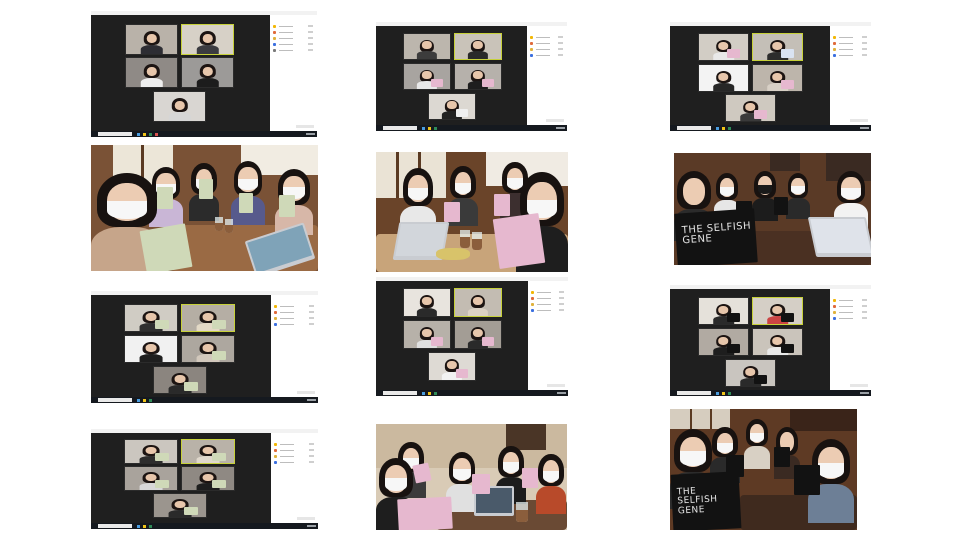  Describe the element at coordinates (763, 469) in the screenshot. I see `cafe-photo-5: THE SELFISH GENE` at that location.